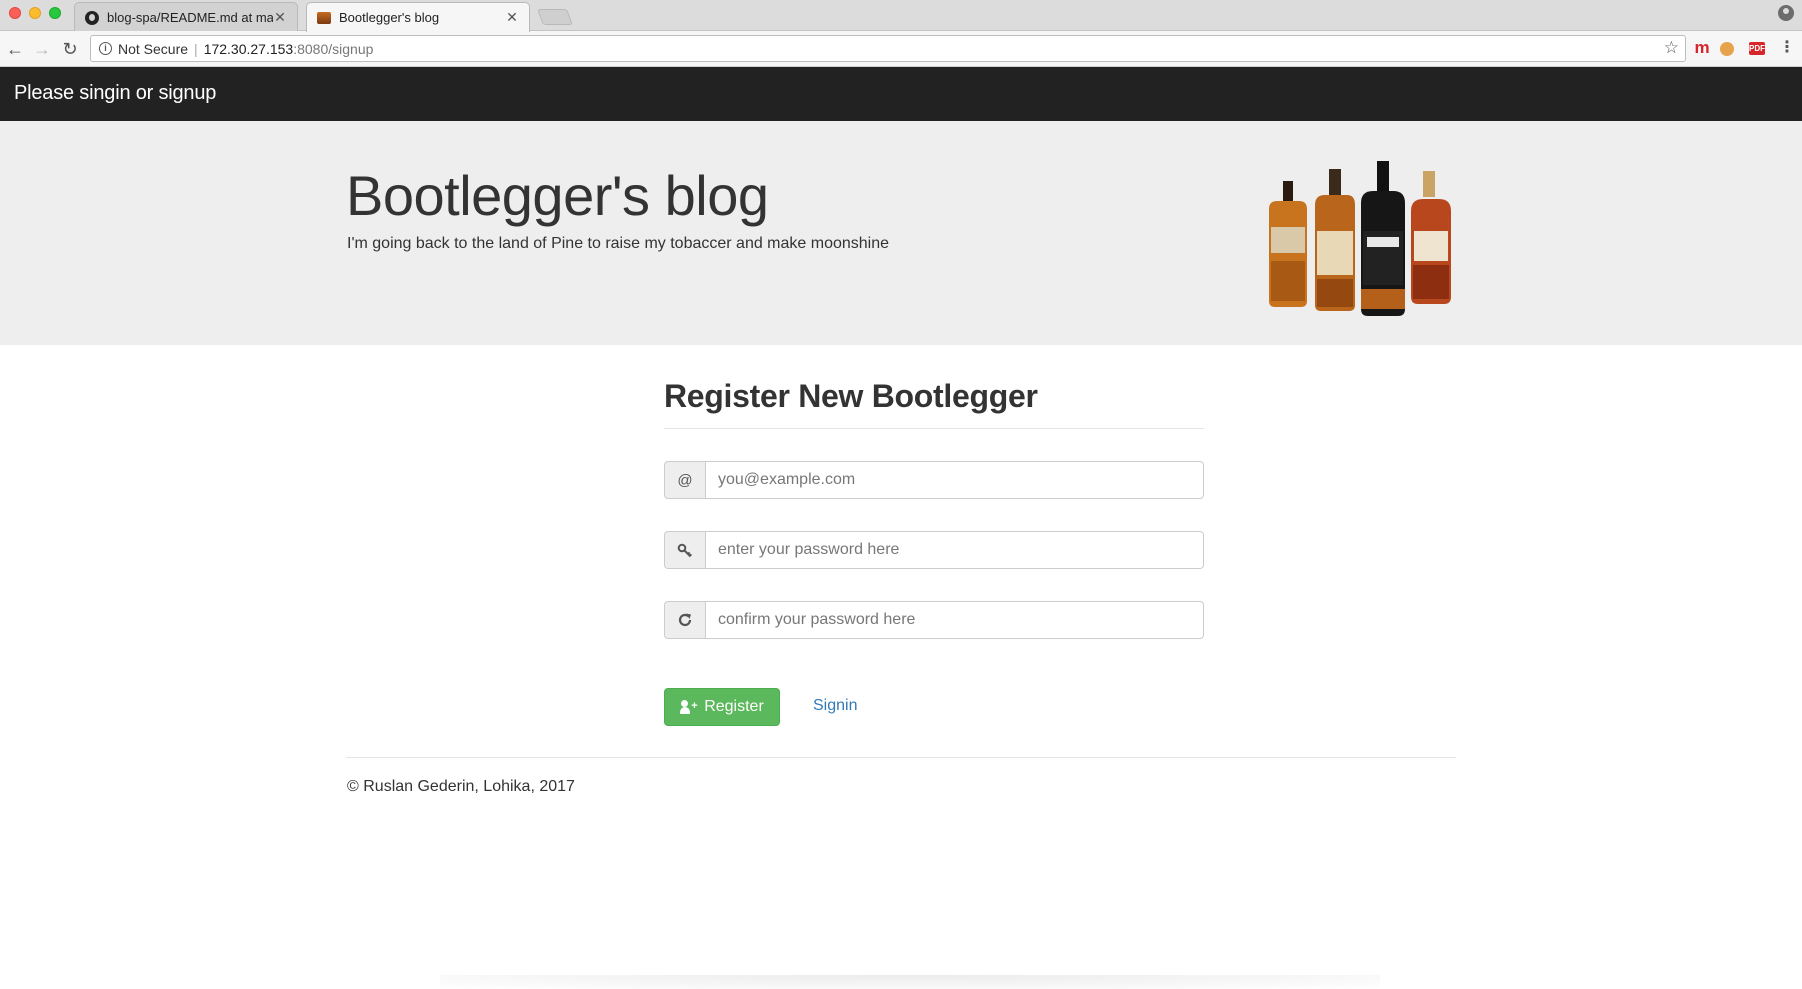 Image resolution: width=1802 pixels, height=989 pixels. What do you see at coordinates (389, 17) in the screenshot?
I see `tab-title: Bootlegger's blog` at bounding box center [389, 17].